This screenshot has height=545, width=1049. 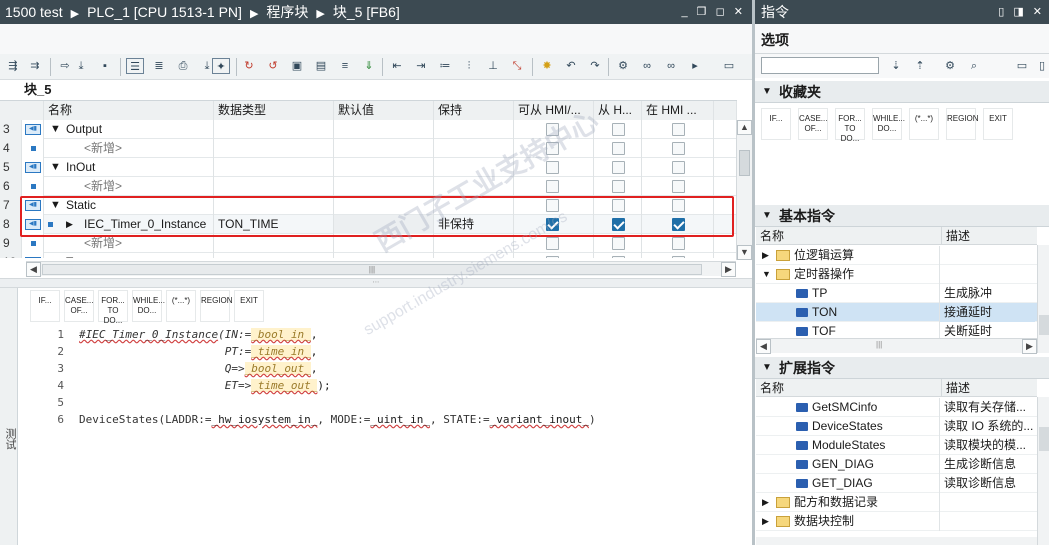 I want to click on code-line: #IEC_Timer_0_Instance(IN:=_bool_in_,, so click(x=198, y=334).